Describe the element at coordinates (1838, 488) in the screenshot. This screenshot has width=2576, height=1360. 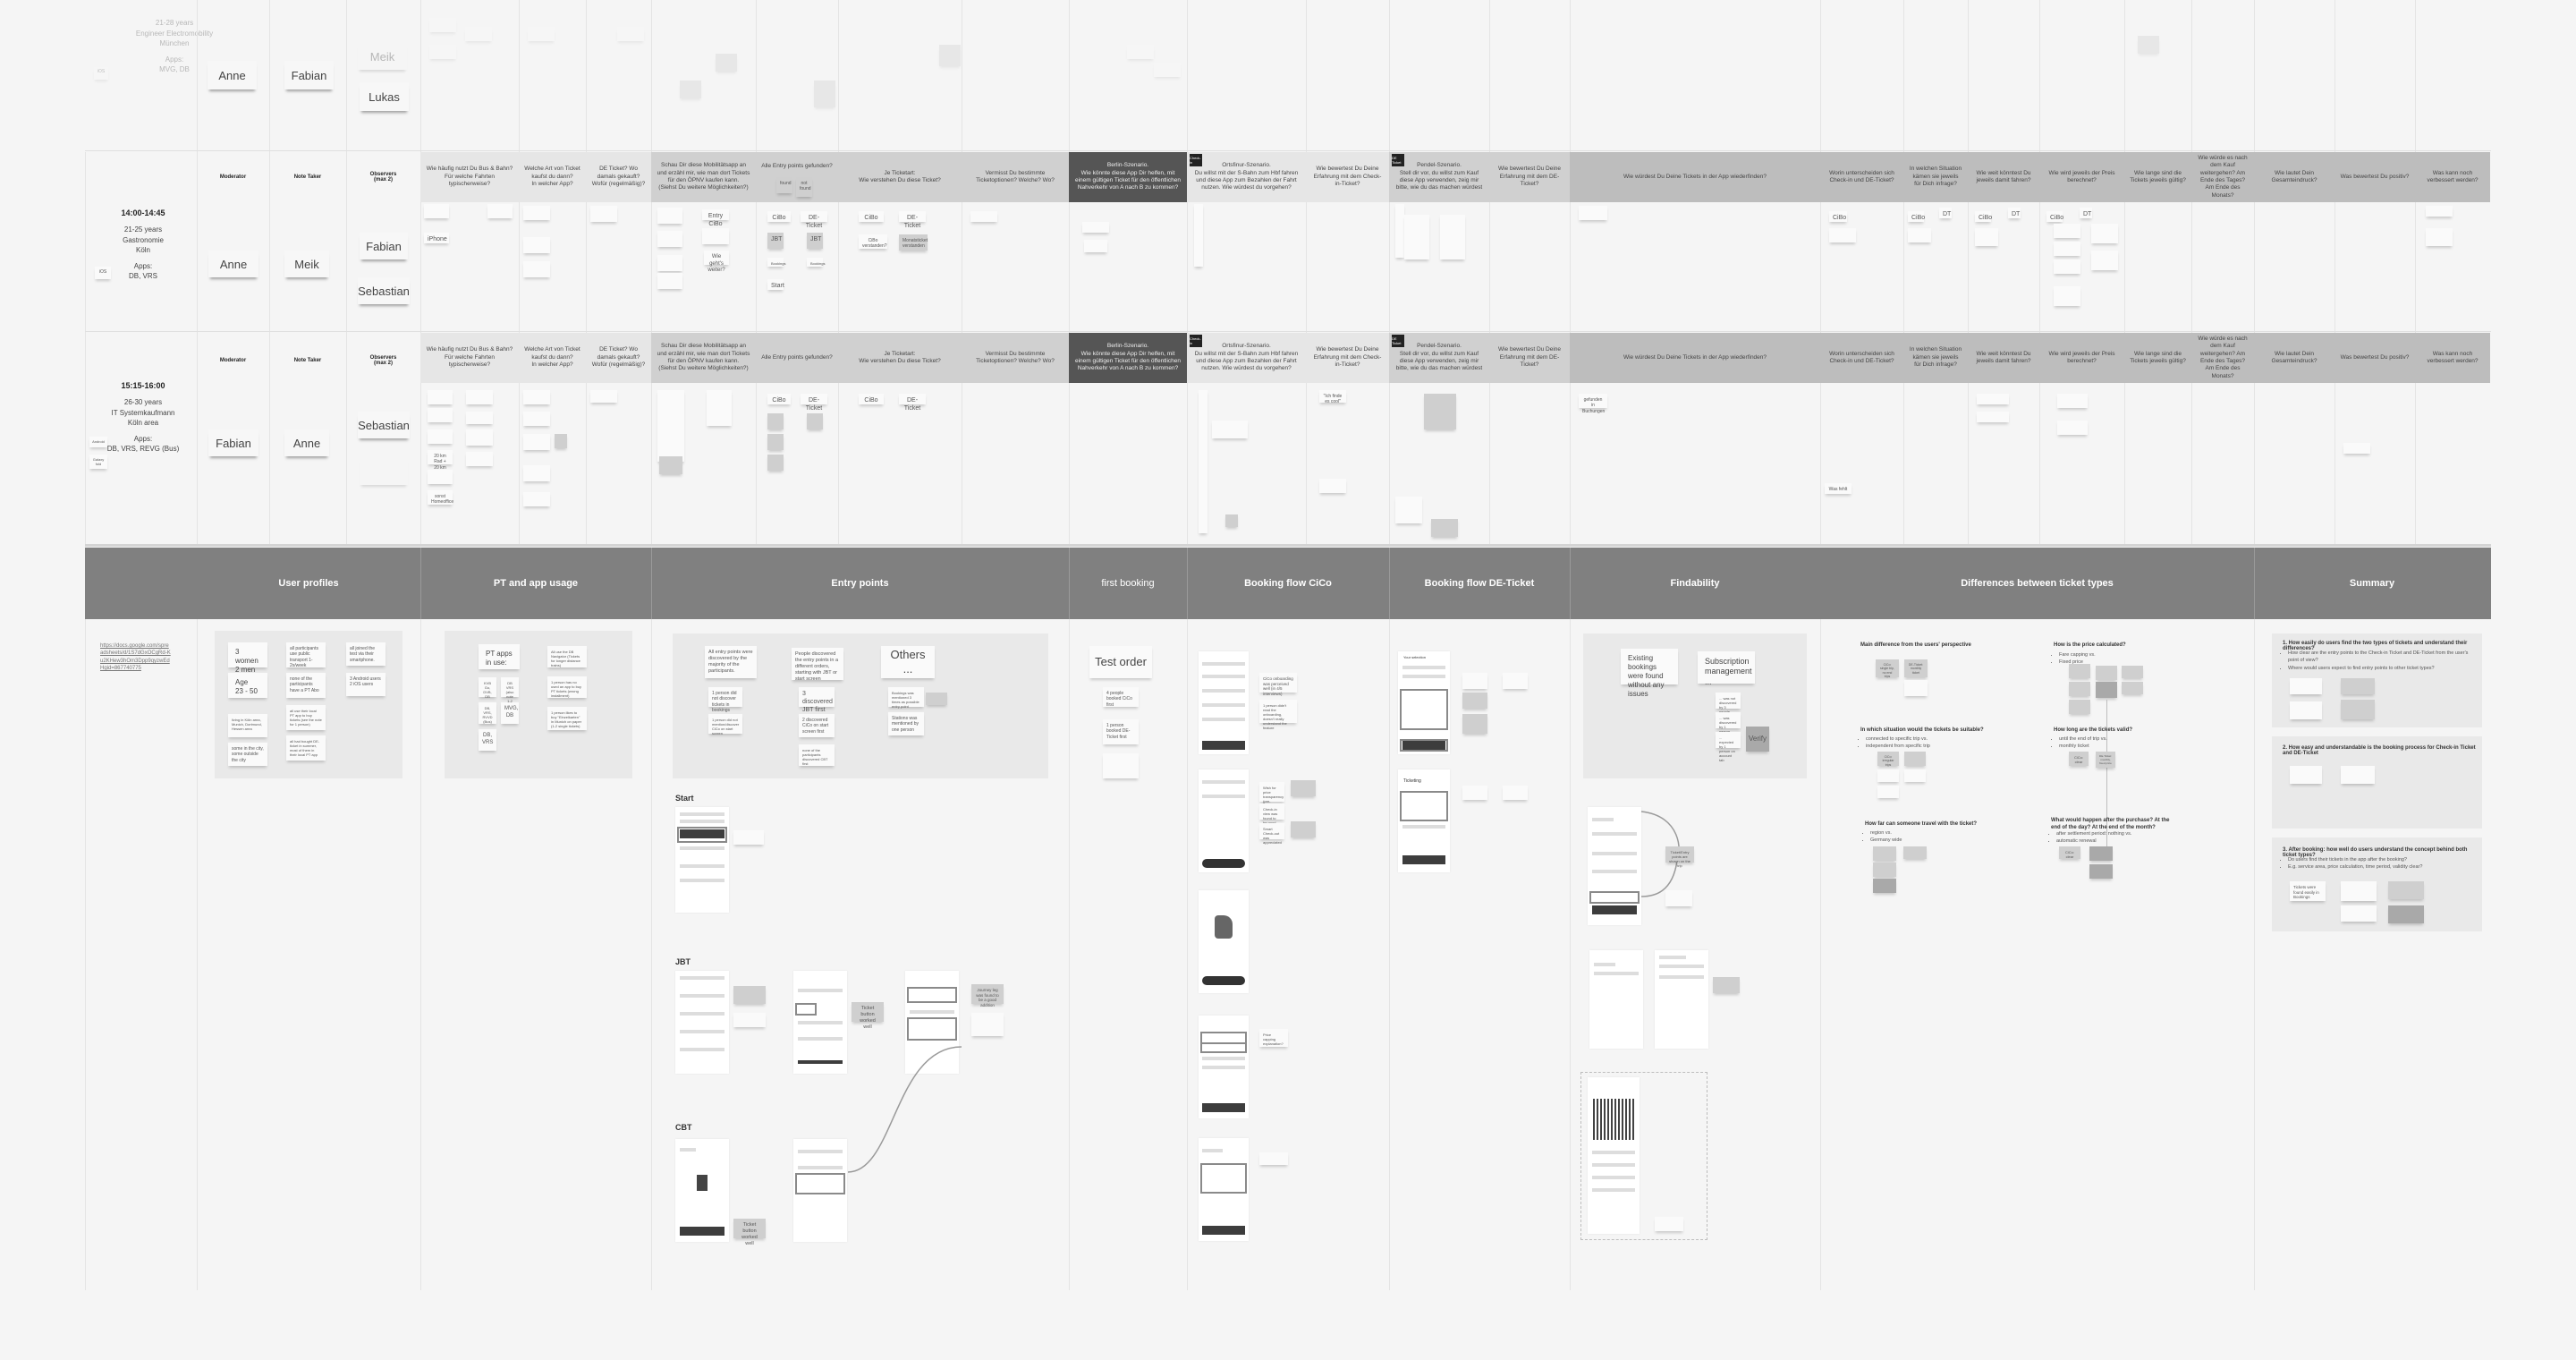
I see `note-sticky: Was fehlt` at that location.